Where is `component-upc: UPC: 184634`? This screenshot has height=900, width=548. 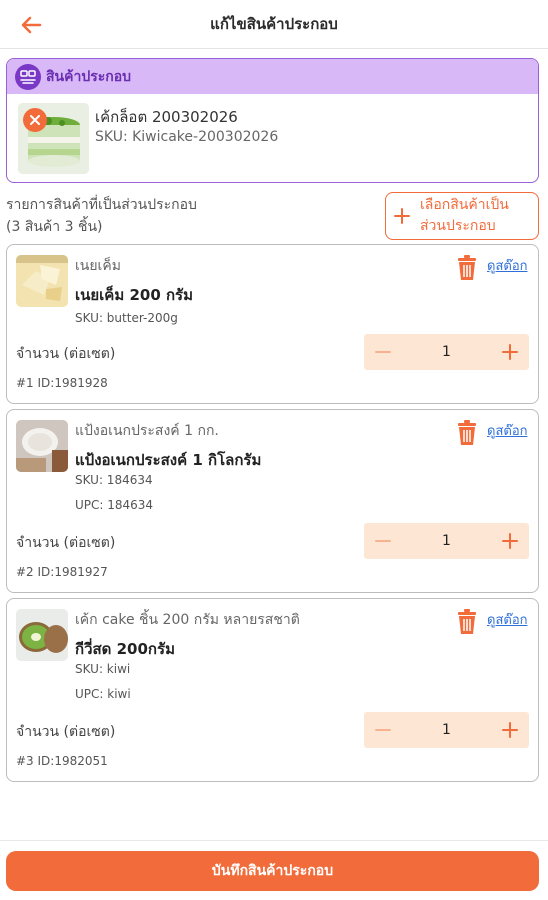 component-upc: UPC: 184634 is located at coordinates (114, 505).